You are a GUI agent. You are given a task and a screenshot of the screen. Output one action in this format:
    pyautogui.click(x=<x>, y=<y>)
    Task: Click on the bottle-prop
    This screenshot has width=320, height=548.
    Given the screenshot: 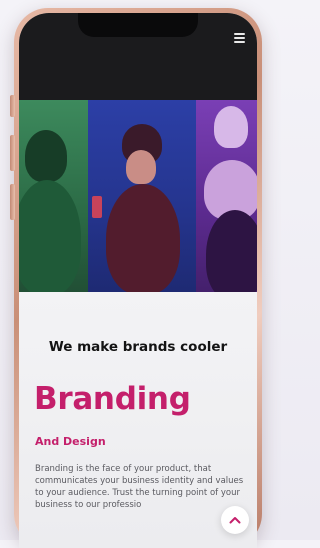 What is the action you would take?
    pyautogui.click(x=97, y=207)
    